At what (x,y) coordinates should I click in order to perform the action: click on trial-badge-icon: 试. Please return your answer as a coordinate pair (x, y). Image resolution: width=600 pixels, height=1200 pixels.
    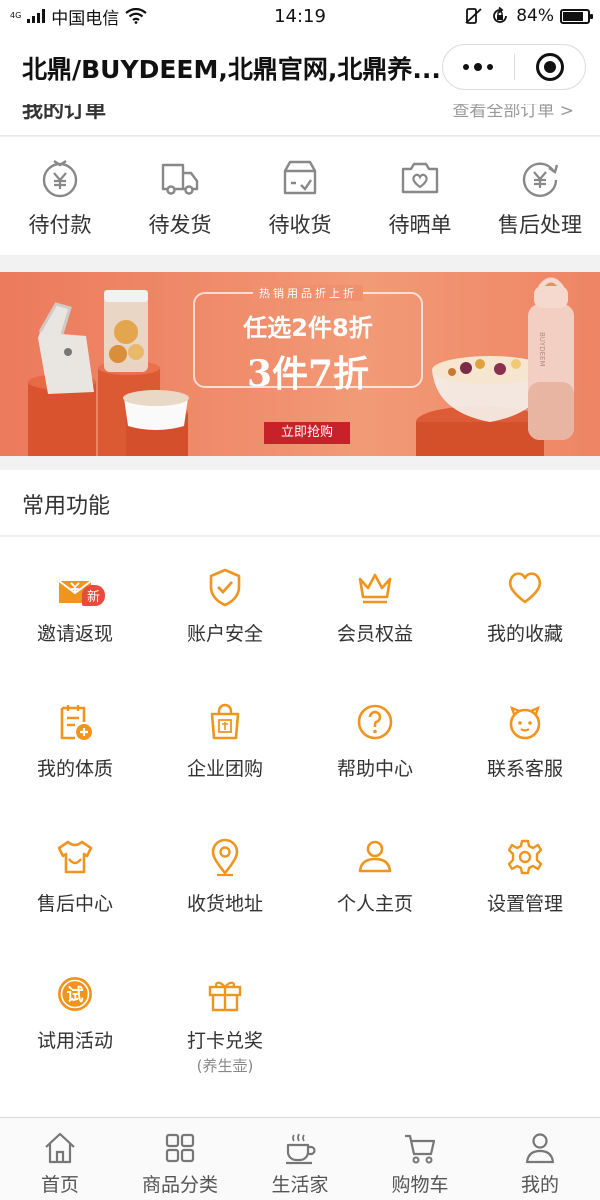
    Looking at the image, I should click on (75, 994).